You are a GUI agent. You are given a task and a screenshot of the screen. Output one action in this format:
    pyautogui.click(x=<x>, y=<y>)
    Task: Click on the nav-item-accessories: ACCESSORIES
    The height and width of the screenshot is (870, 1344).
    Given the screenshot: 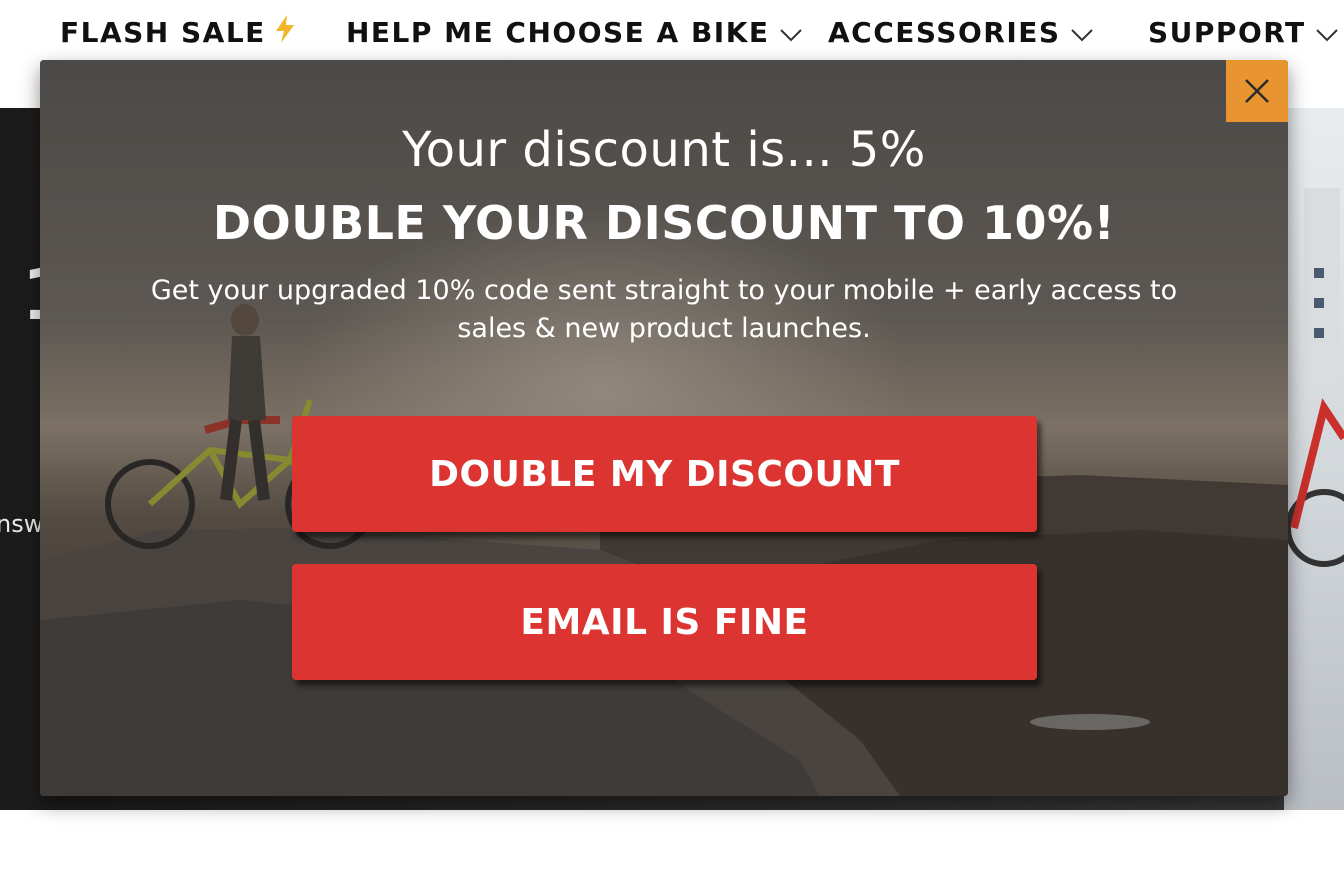 What is the action you would take?
    pyautogui.click(x=960, y=32)
    